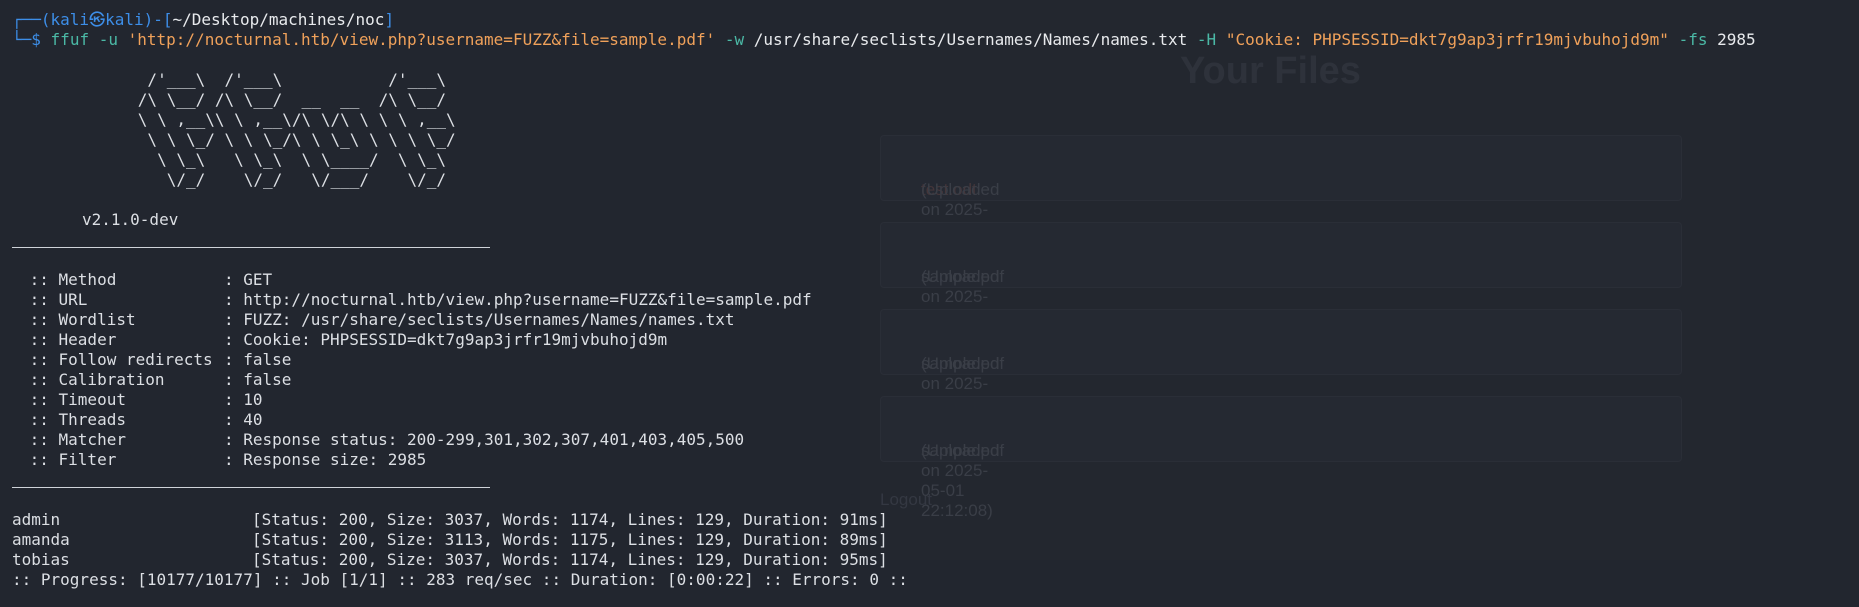  What do you see at coordinates (141, 399) in the screenshot?
I see `config-row: :: Timeout: 10` at bounding box center [141, 399].